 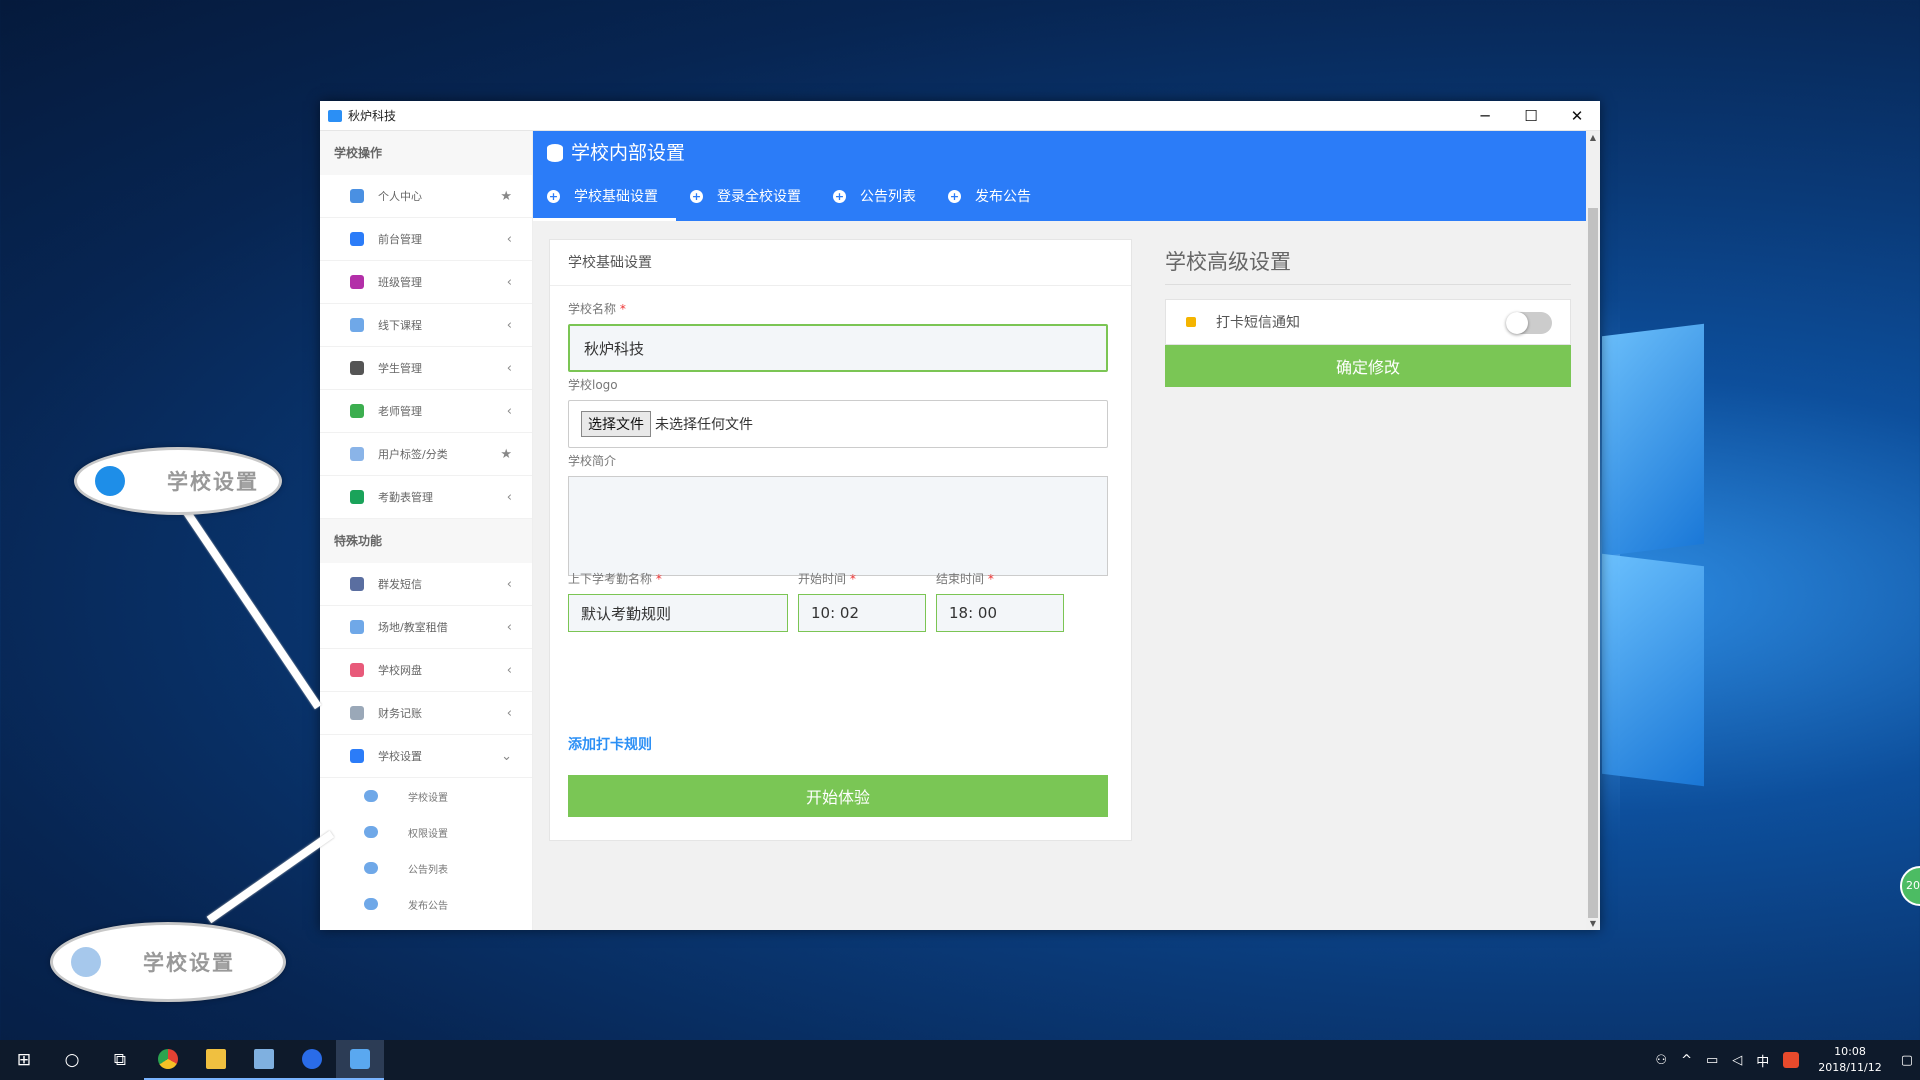 I want to click on clock: 10:08 2018/11/12, so click(x=1849, y=1060).